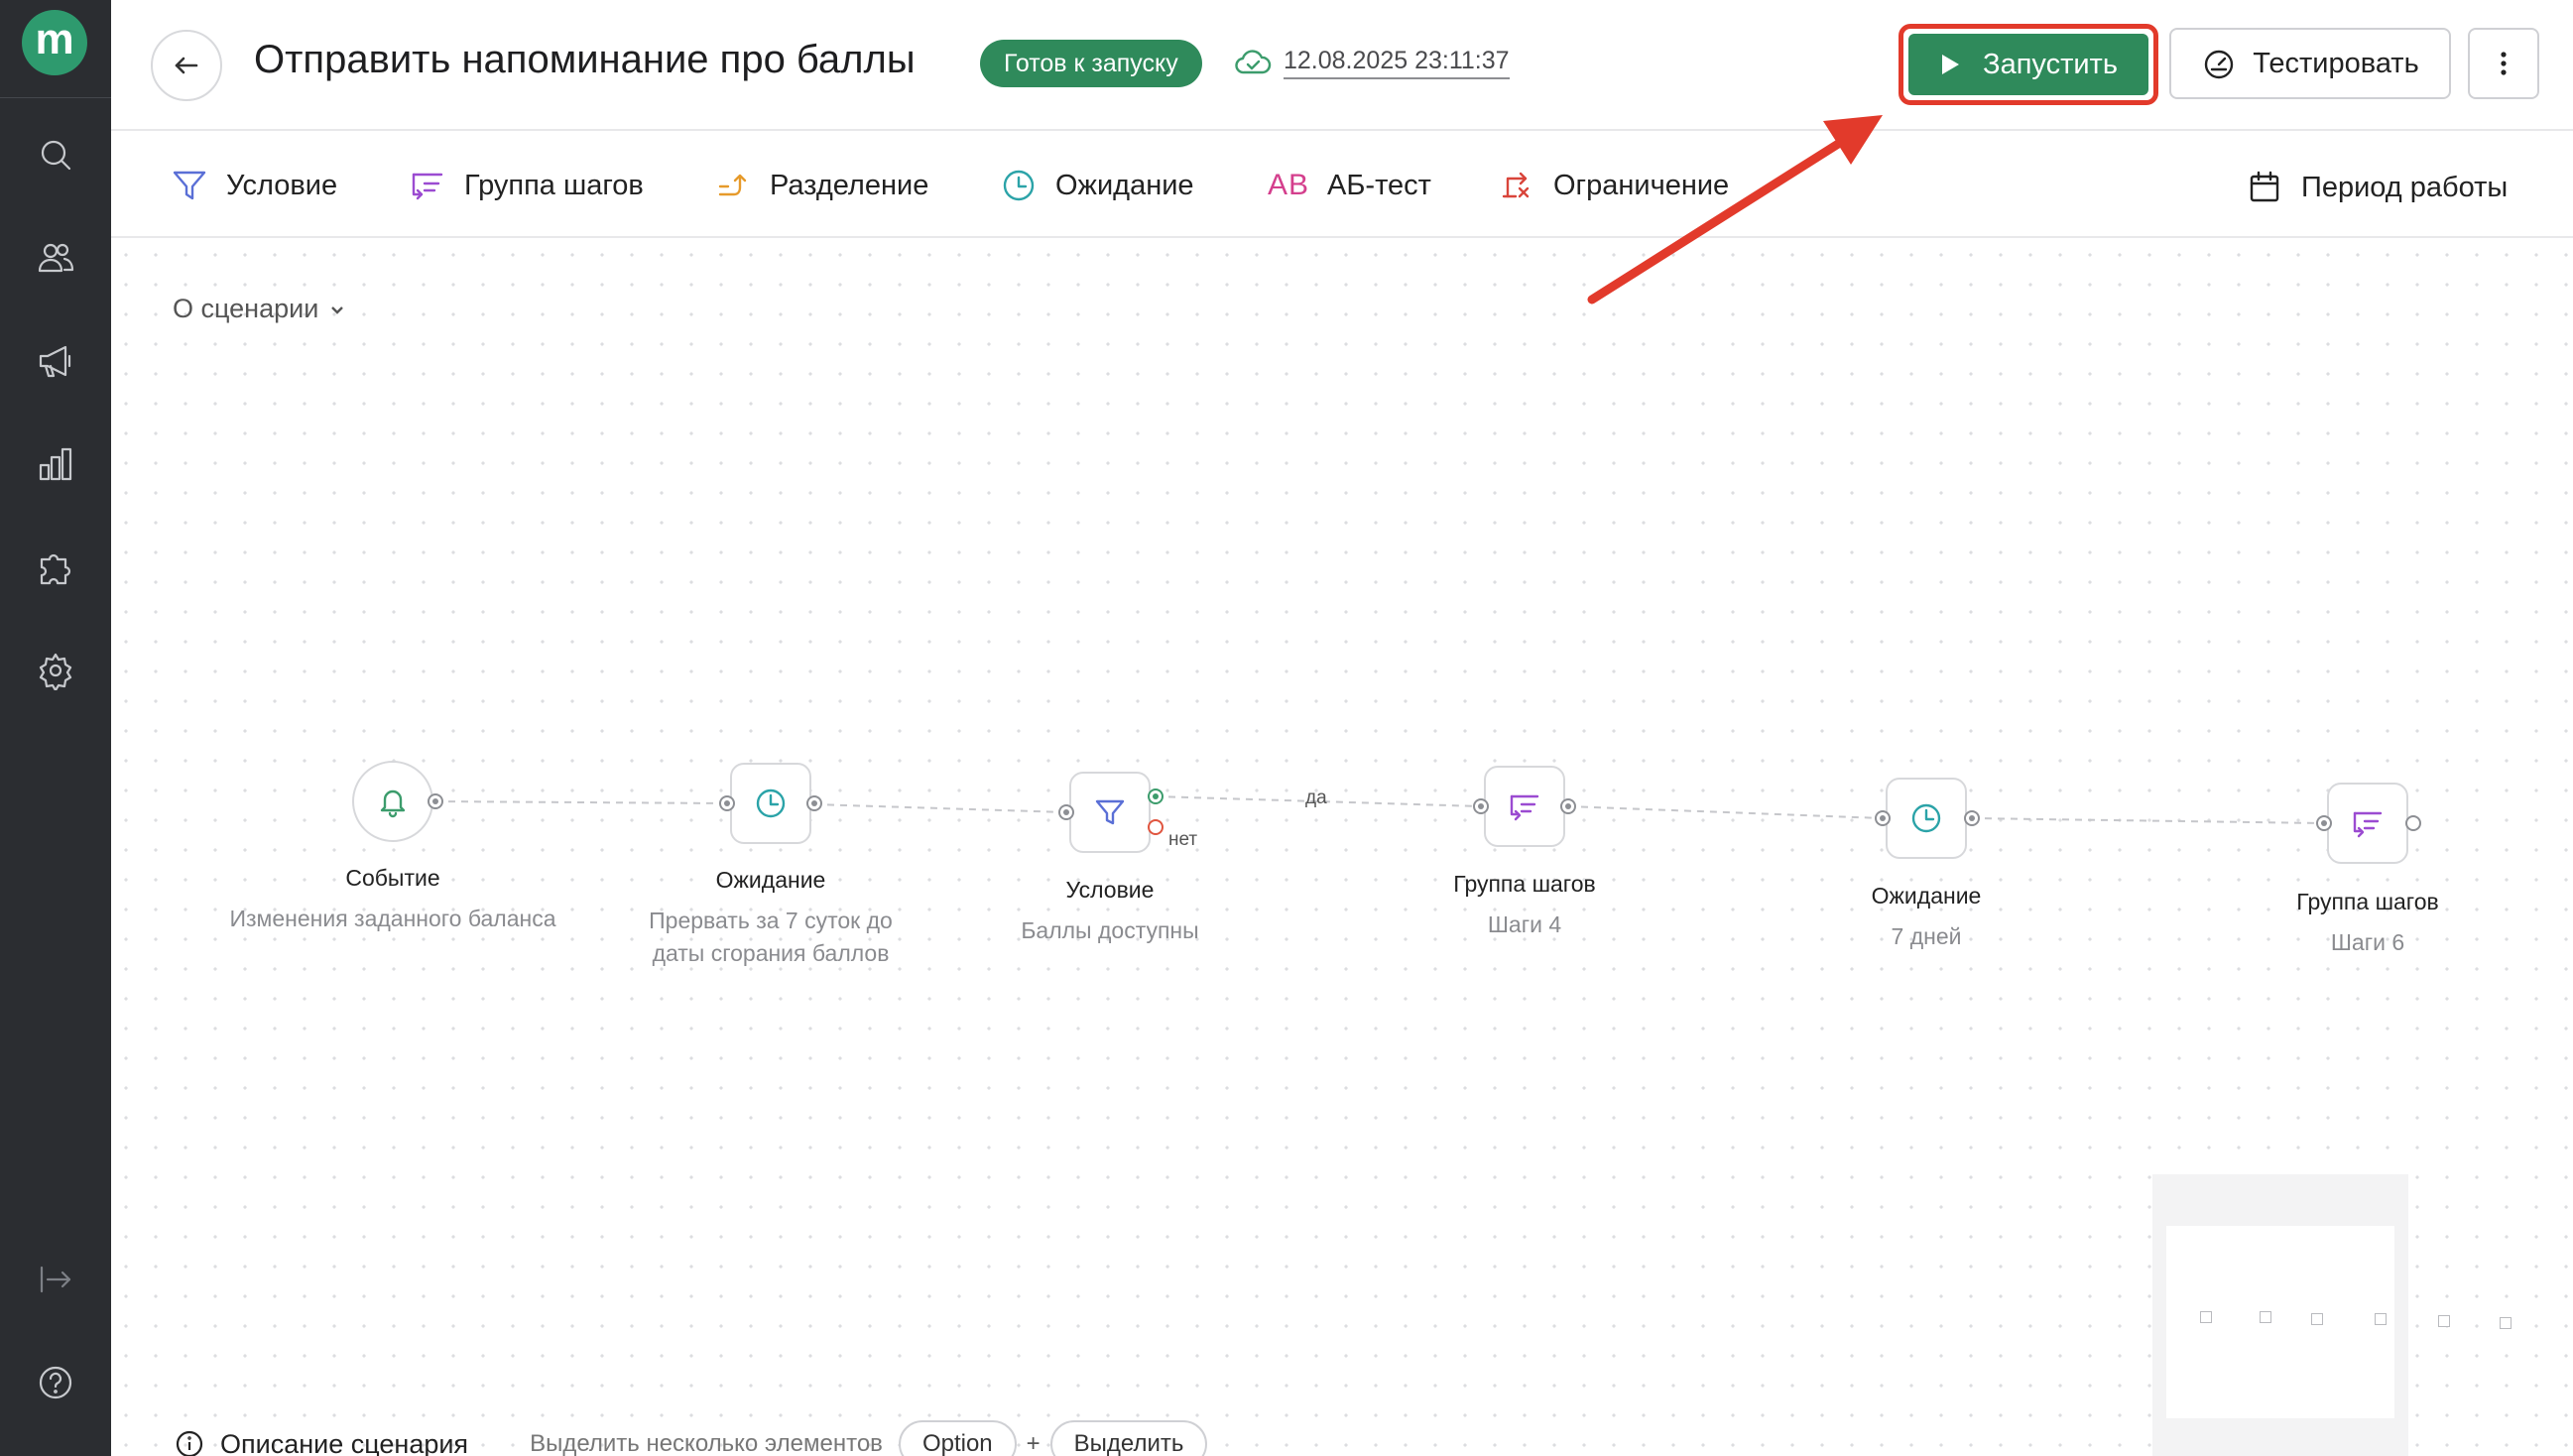  What do you see at coordinates (1156, 796) in the screenshot?
I see `node-yes-port` at bounding box center [1156, 796].